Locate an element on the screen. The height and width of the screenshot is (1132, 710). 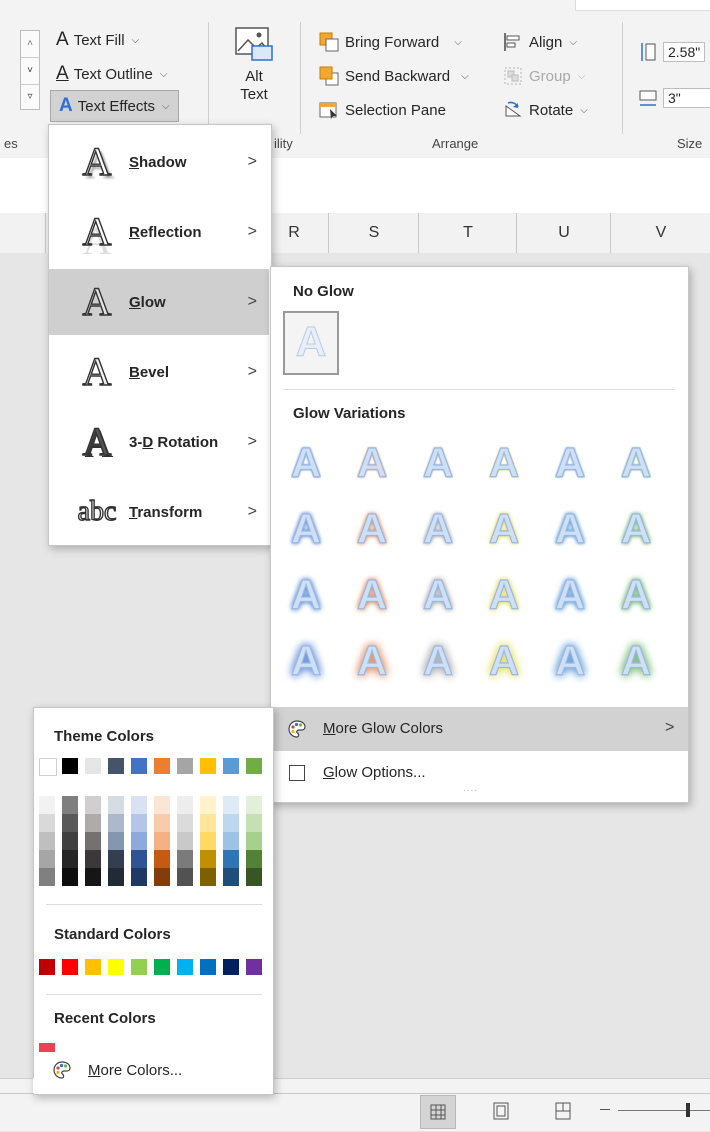
alt-text-button: Alt Text is located at coordinates (254, 64).